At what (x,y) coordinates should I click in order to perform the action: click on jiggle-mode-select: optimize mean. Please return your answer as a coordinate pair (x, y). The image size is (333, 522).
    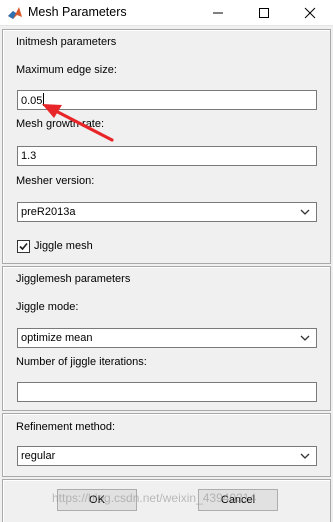
    Looking at the image, I should click on (167, 338).